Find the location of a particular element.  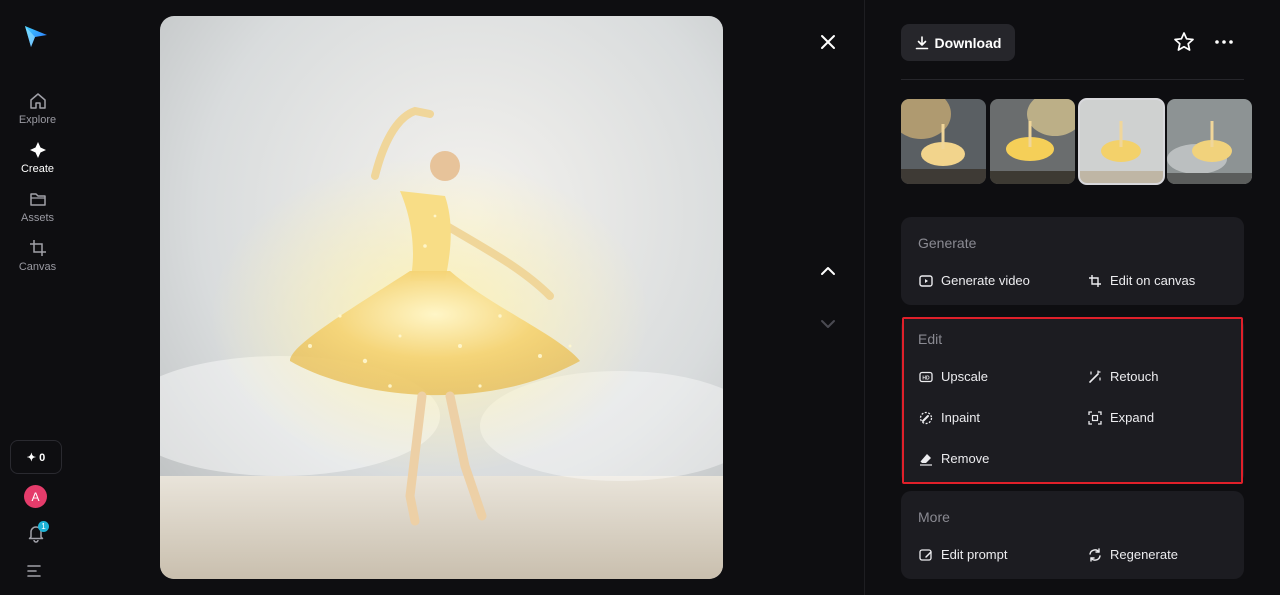

remove-button: Remove is located at coordinates (954, 458).